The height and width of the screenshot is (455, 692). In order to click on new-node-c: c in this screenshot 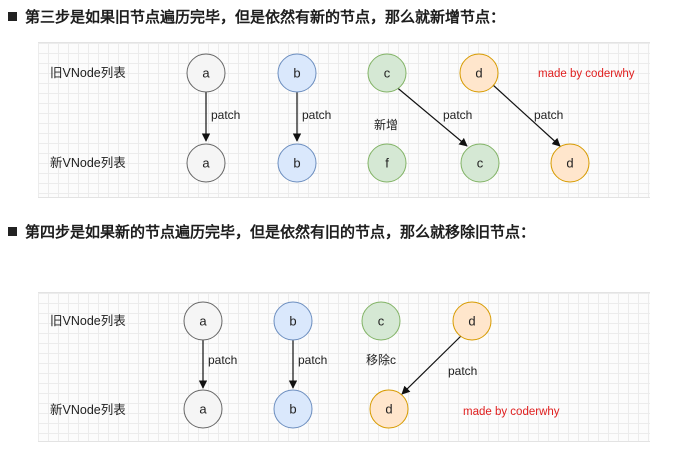, I will do `click(480, 163)`.